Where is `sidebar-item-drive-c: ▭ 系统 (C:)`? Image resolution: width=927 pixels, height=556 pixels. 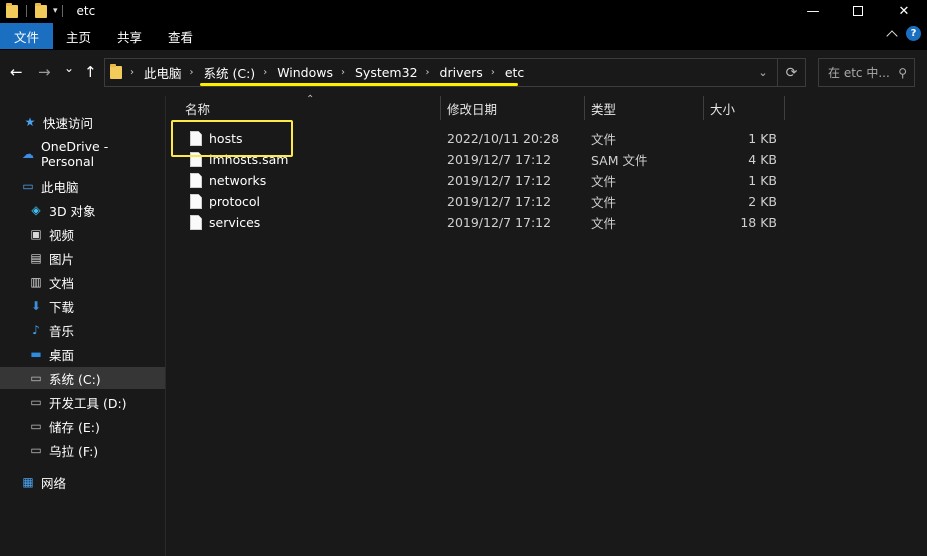
sidebar-item-drive-c: ▭ 系统 (C:) is located at coordinates (82, 378).